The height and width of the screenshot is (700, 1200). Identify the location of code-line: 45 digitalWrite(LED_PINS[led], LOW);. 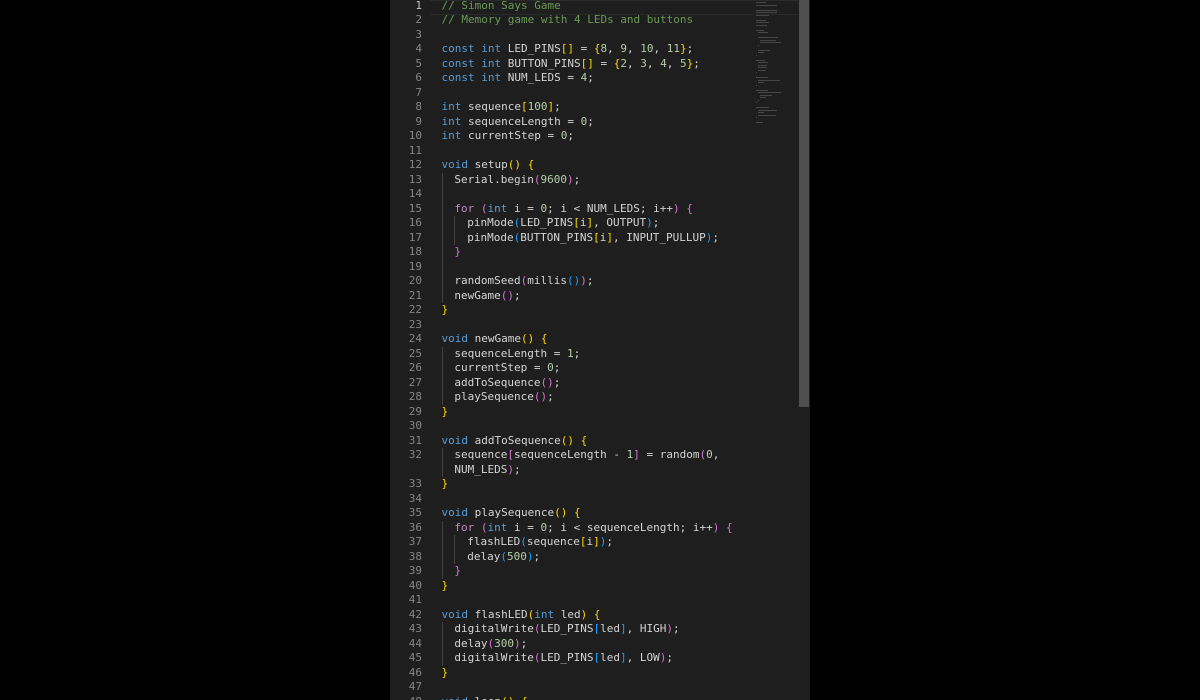
(600, 658).